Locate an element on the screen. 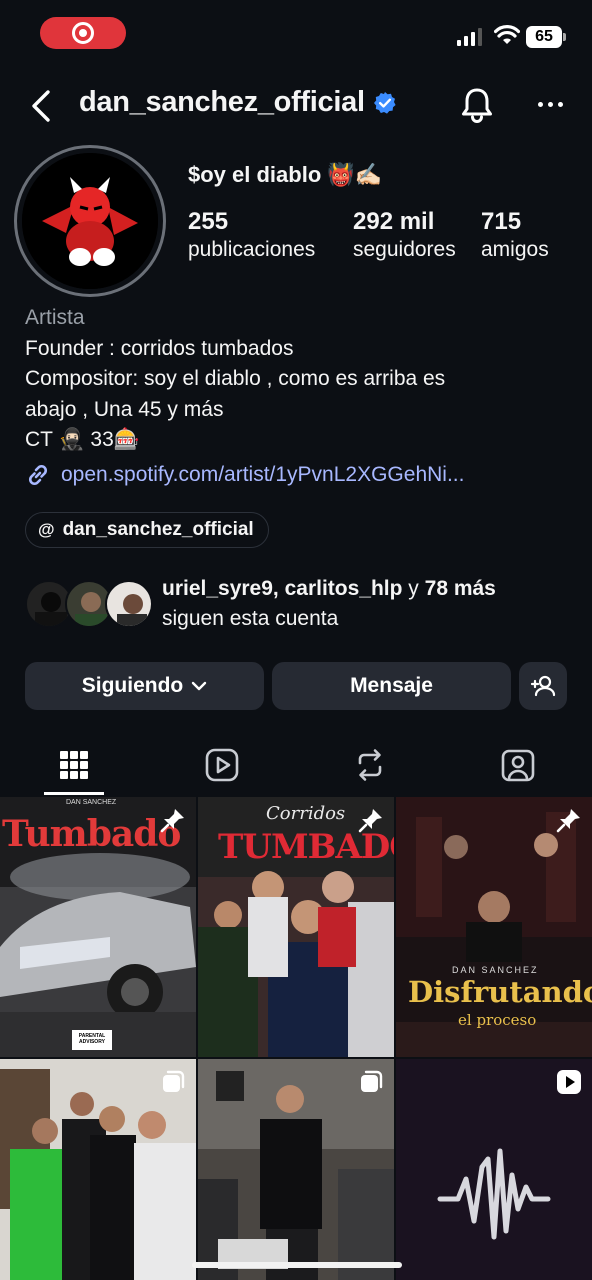 Image resolution: width=592 pixels, height=1280 pixels. post-title: Tumbado is located at coordinates (91, 834).